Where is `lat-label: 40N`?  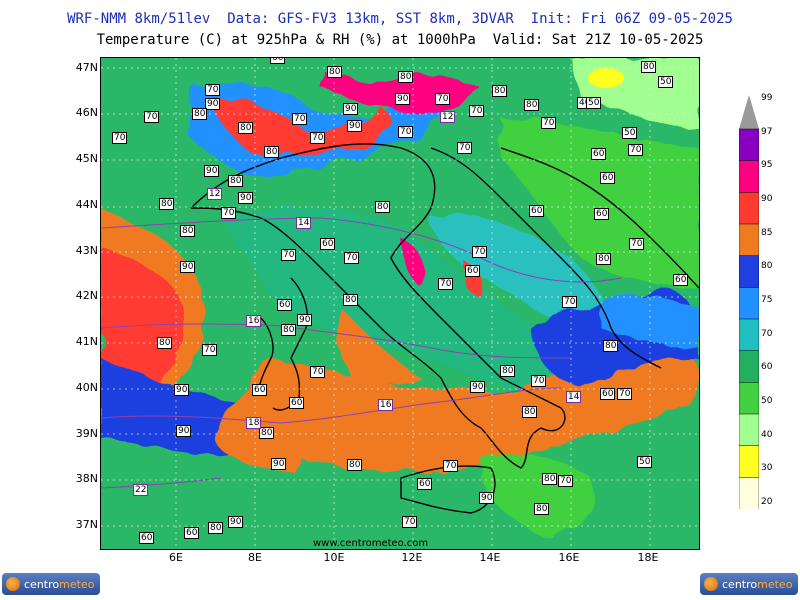 lat-label: 40N is located at coordinates (86, 387).